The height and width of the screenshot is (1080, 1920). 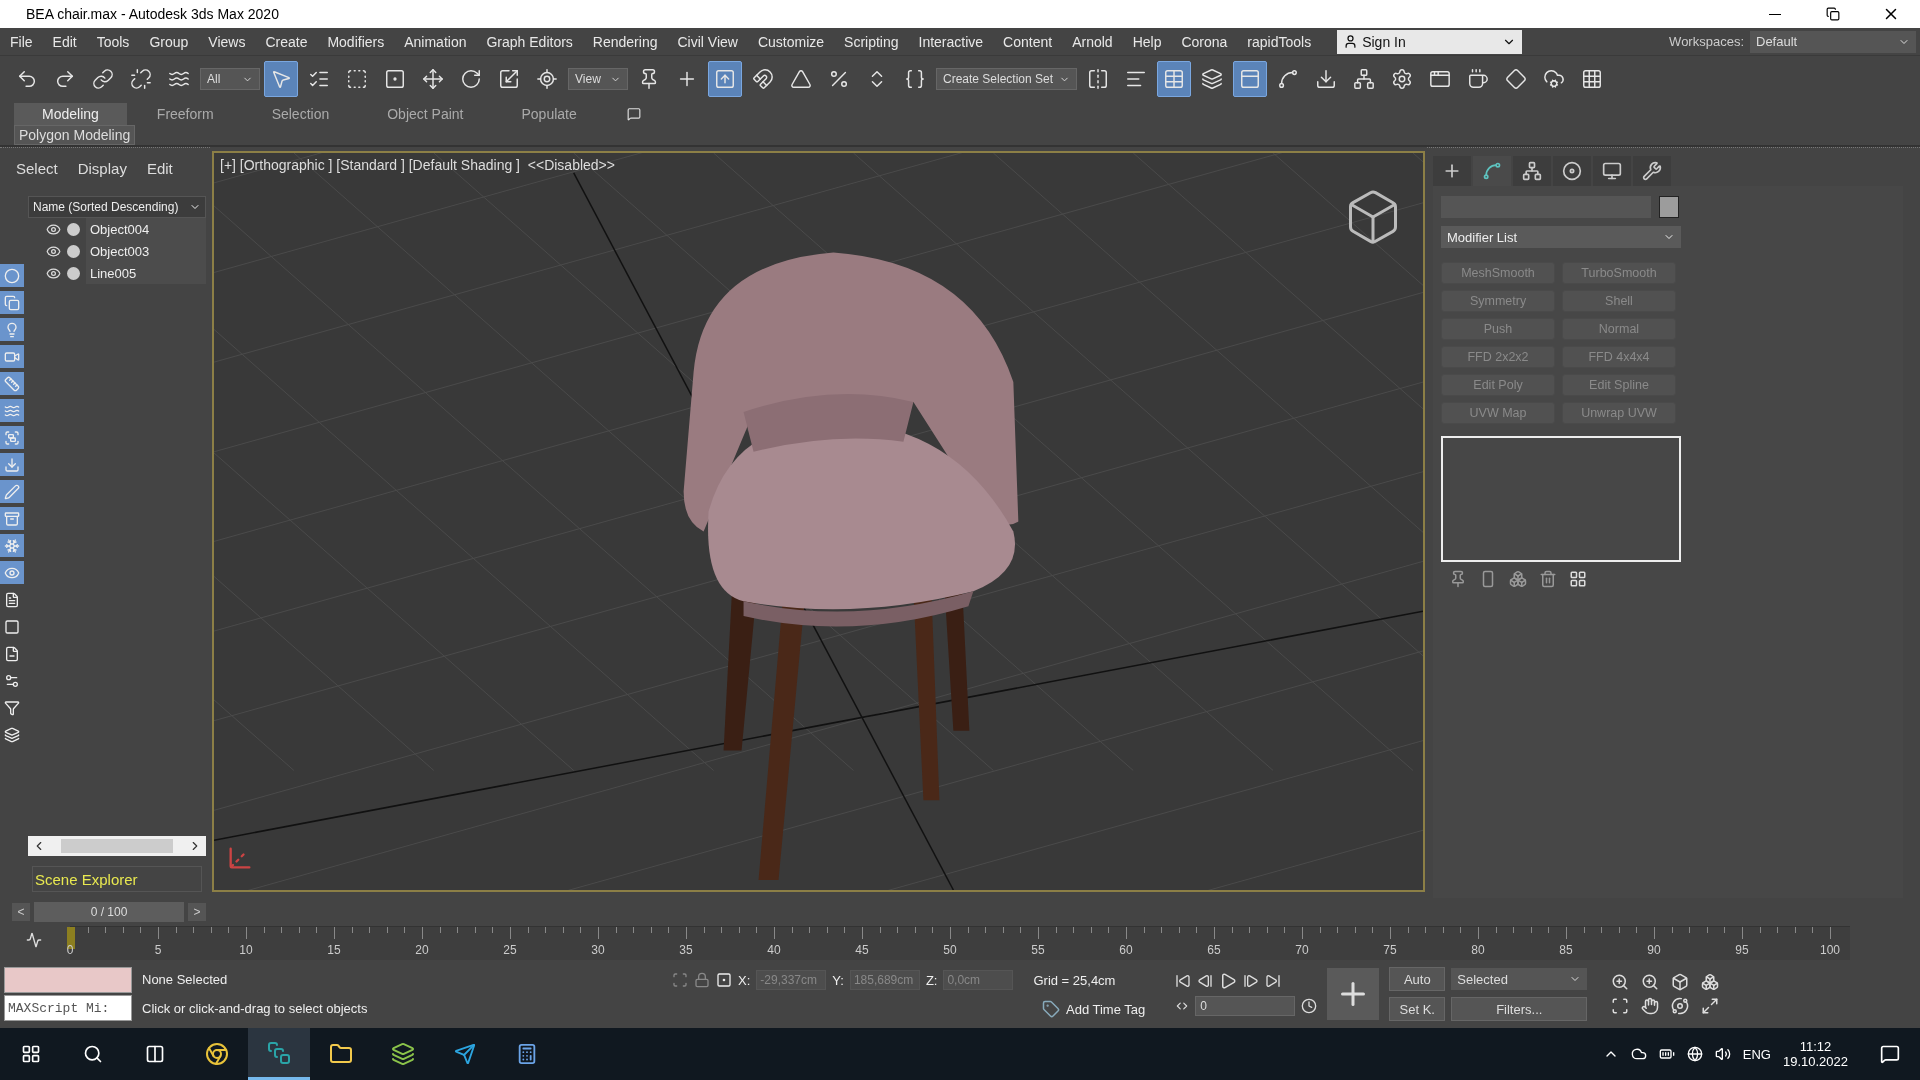 What do you see at coordinates (37, 168) in the screenshot?
I see `explorer-menu-item: Select` at bounding box center [37, 168].